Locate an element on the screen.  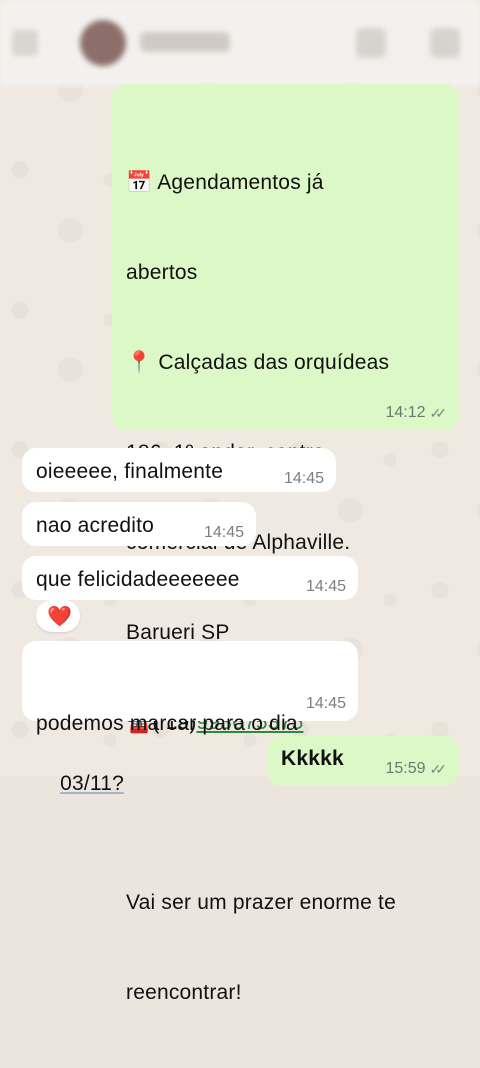
message-time: 15:59 is located at coordinates (405, 768).